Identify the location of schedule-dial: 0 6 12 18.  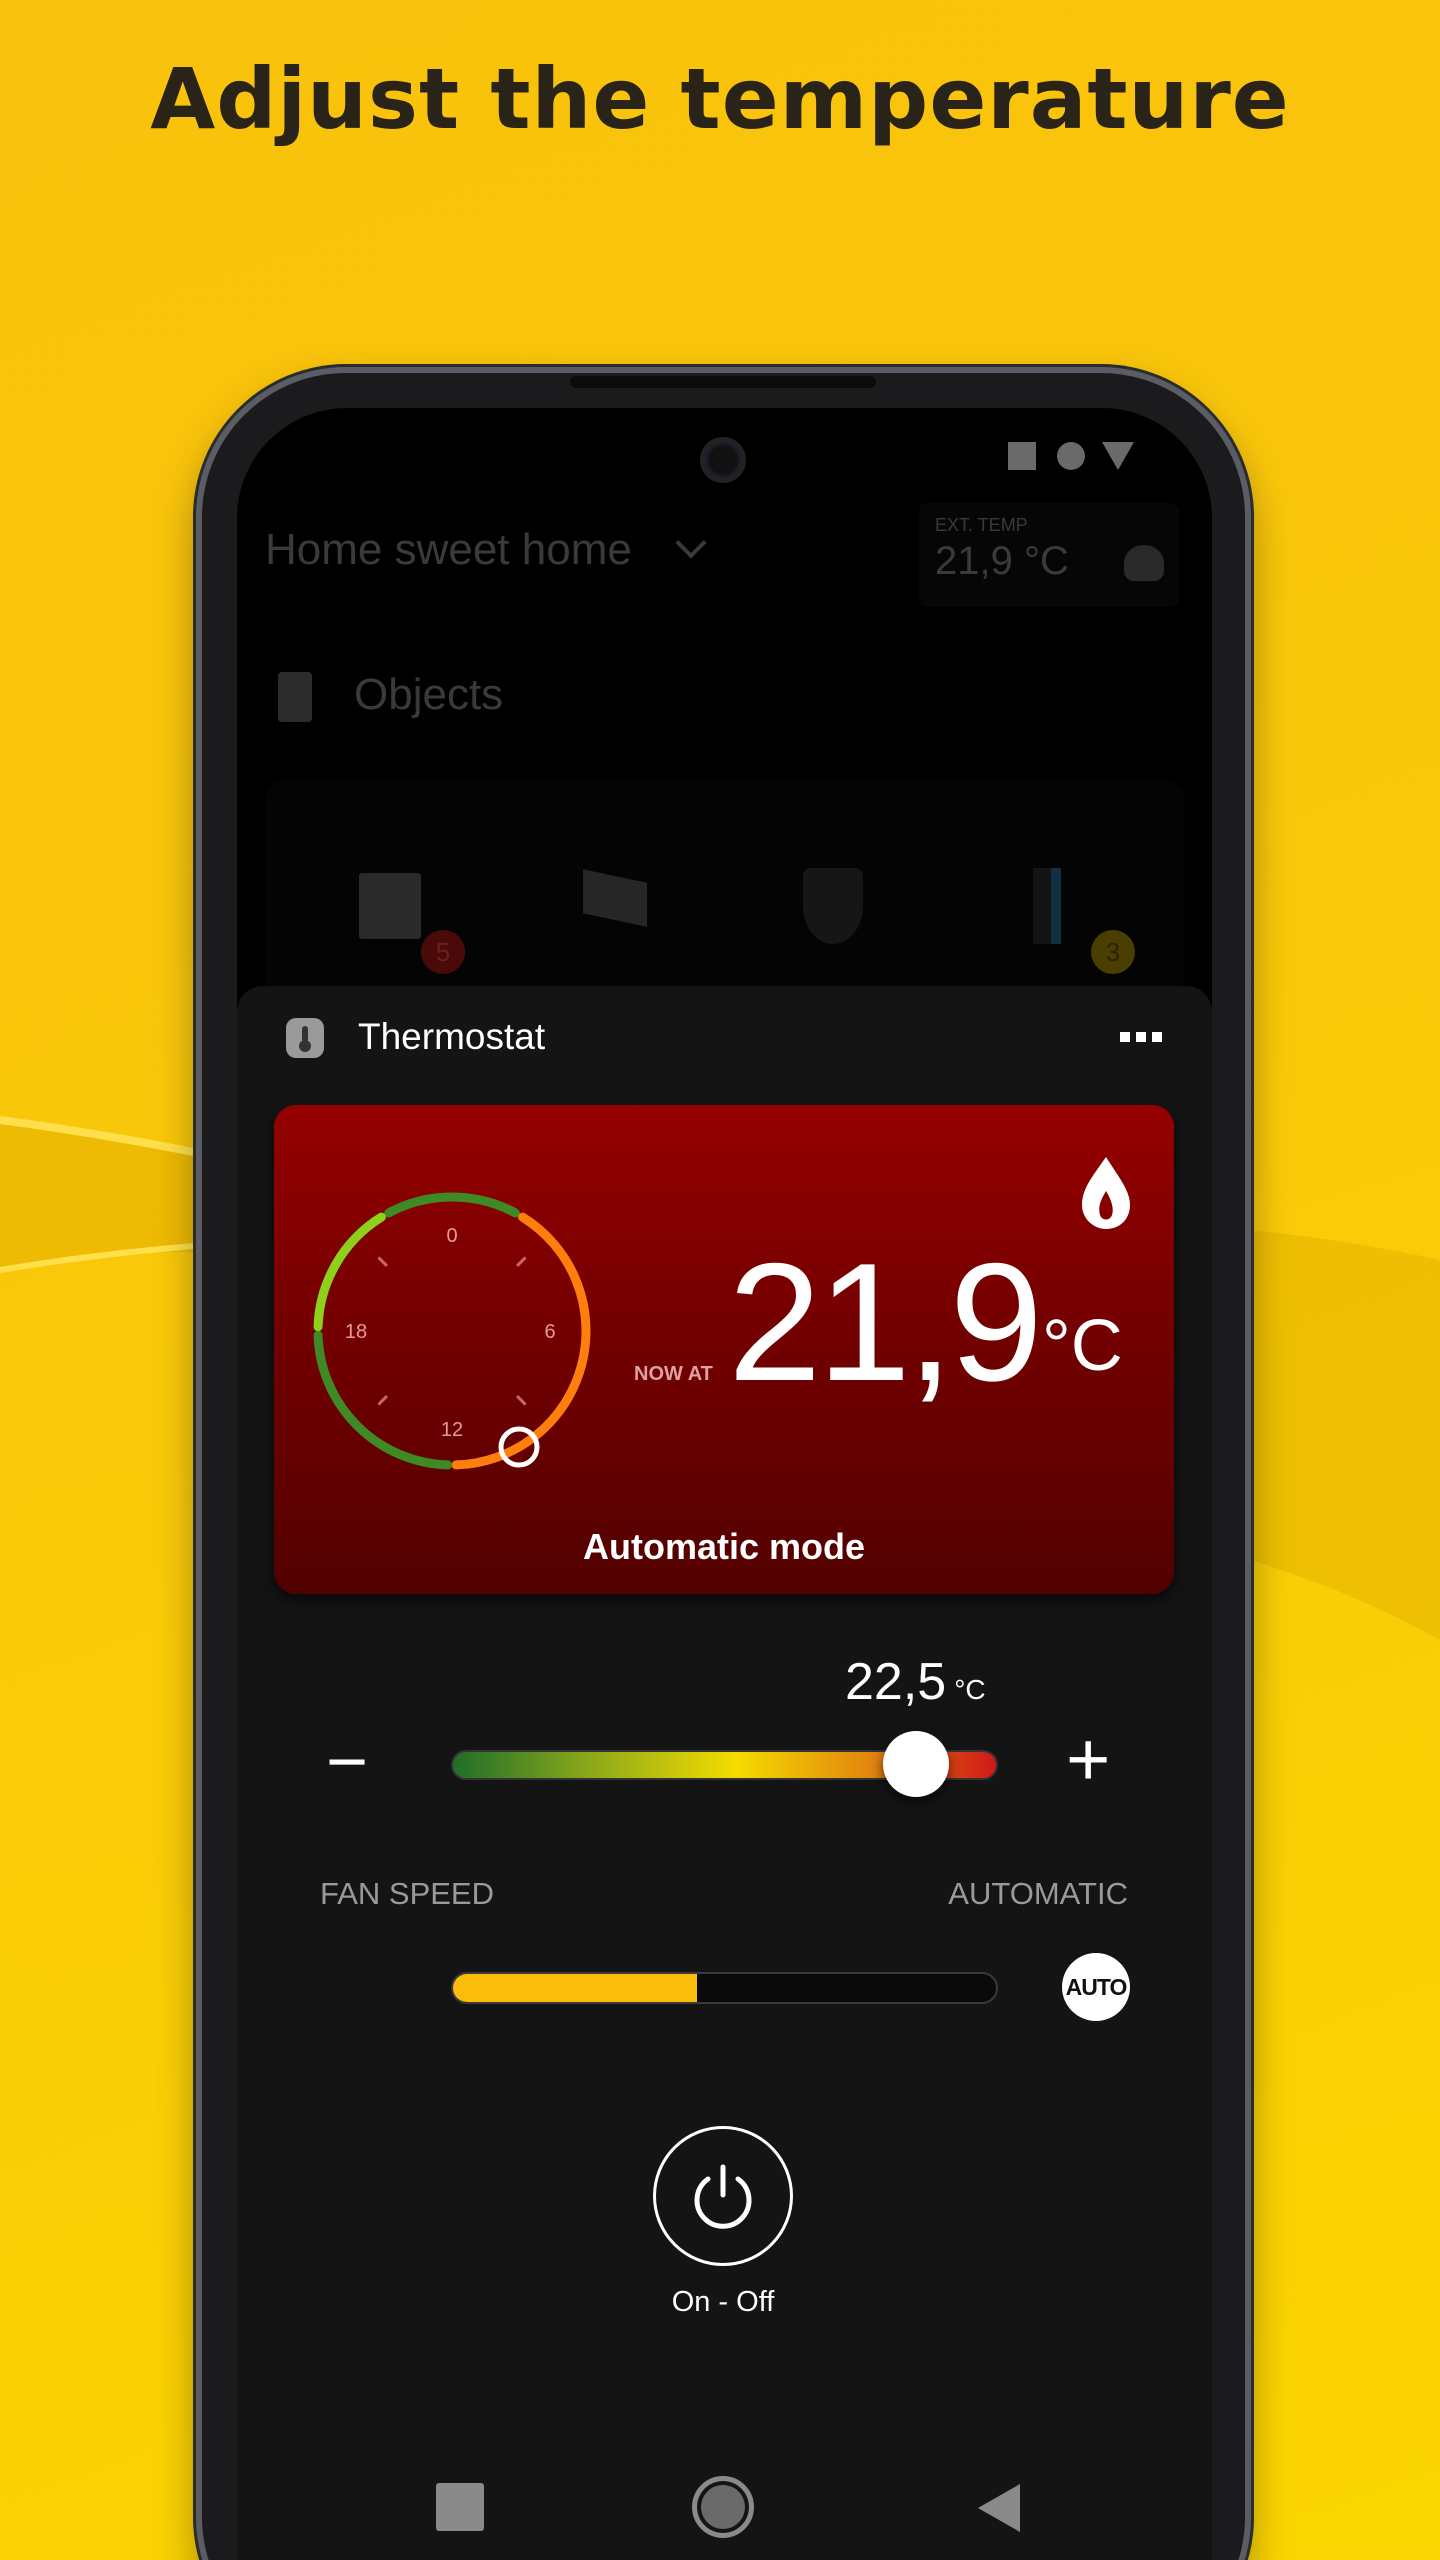
(724, 1349).